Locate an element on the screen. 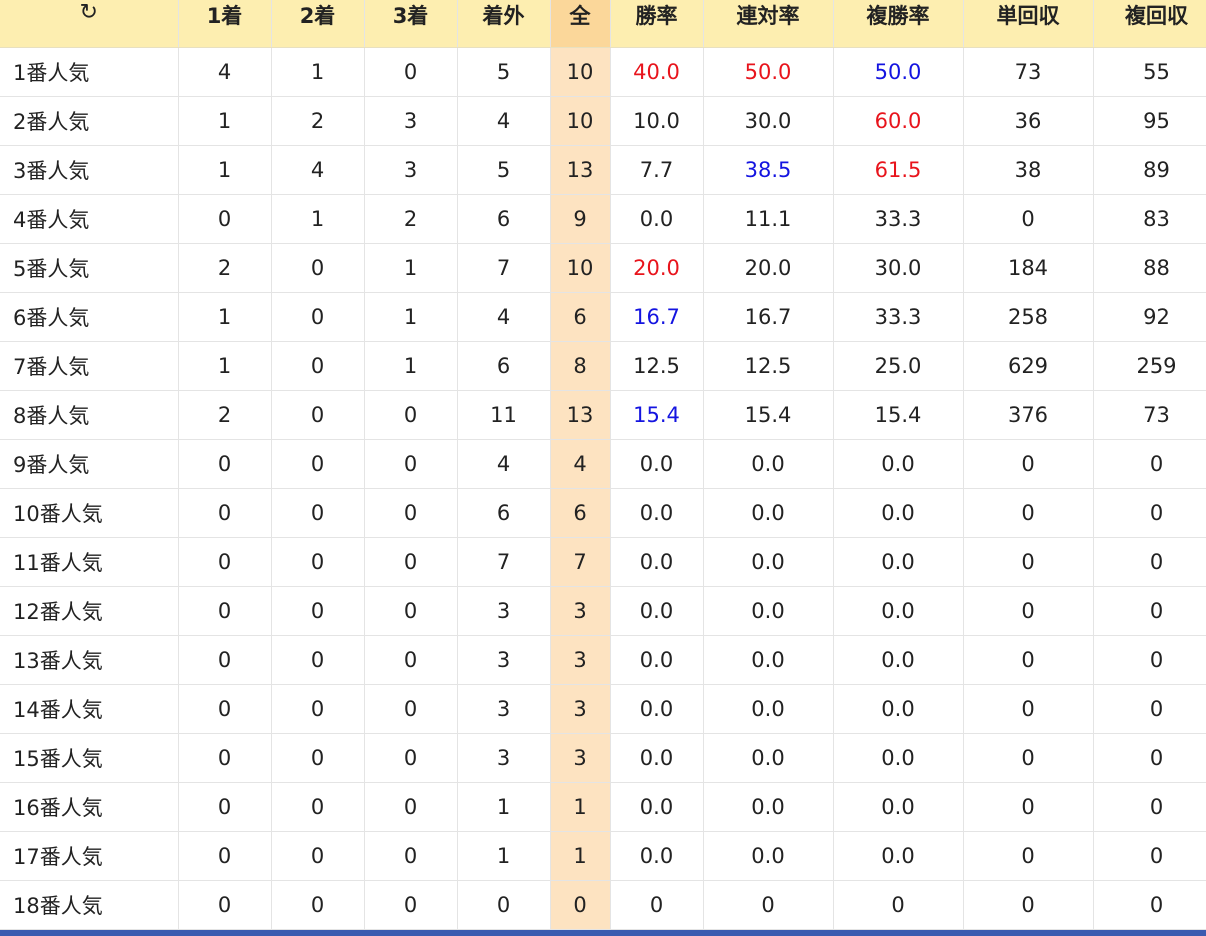 This screenshot has height=936, width=1206. quinella-rate-cell: 50.0 is located at coordinates (768, 72).